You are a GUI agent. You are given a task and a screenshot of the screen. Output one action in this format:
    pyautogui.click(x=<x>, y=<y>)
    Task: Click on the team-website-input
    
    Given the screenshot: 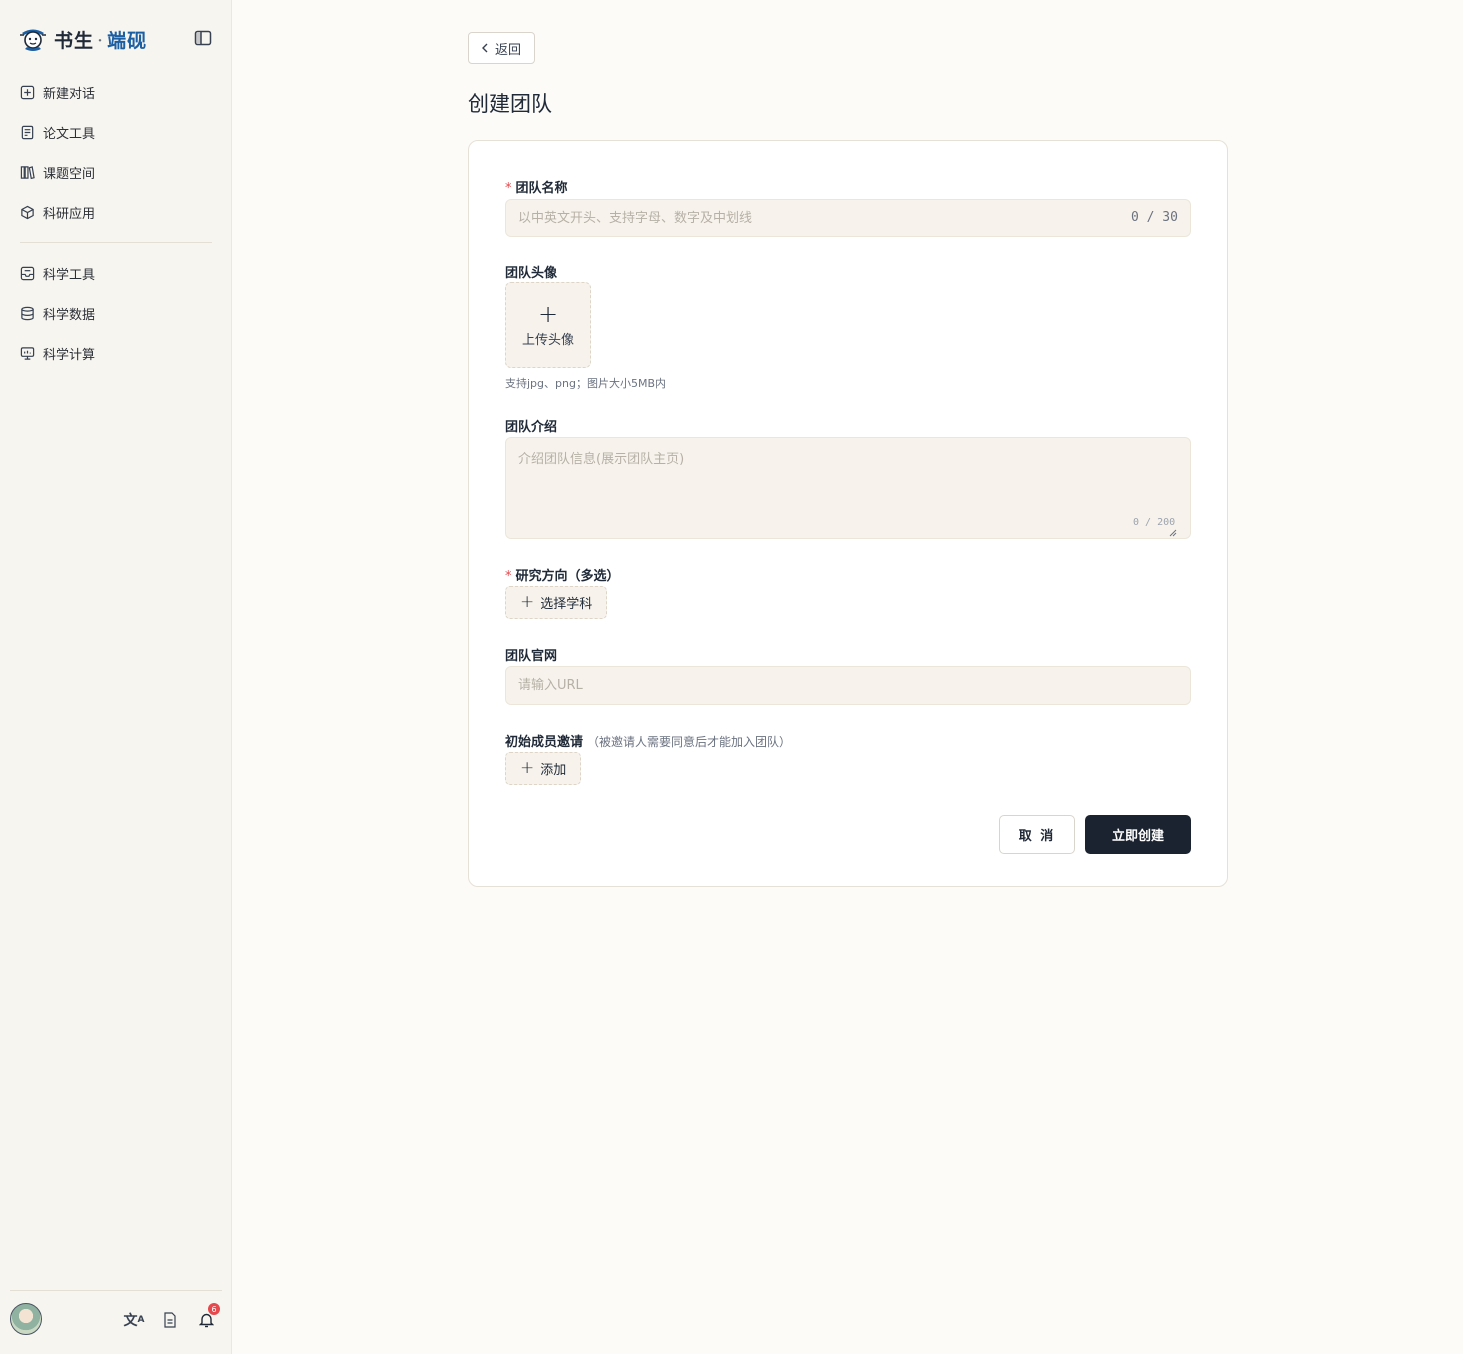 What is the action you would take?
    pyautogui.click(x=848, y=685)
    